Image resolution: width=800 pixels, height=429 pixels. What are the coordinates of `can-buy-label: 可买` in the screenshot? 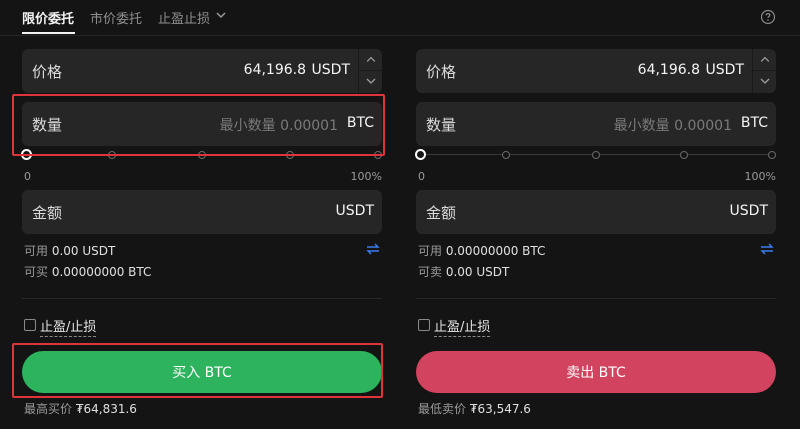 It's located at (36, 272).